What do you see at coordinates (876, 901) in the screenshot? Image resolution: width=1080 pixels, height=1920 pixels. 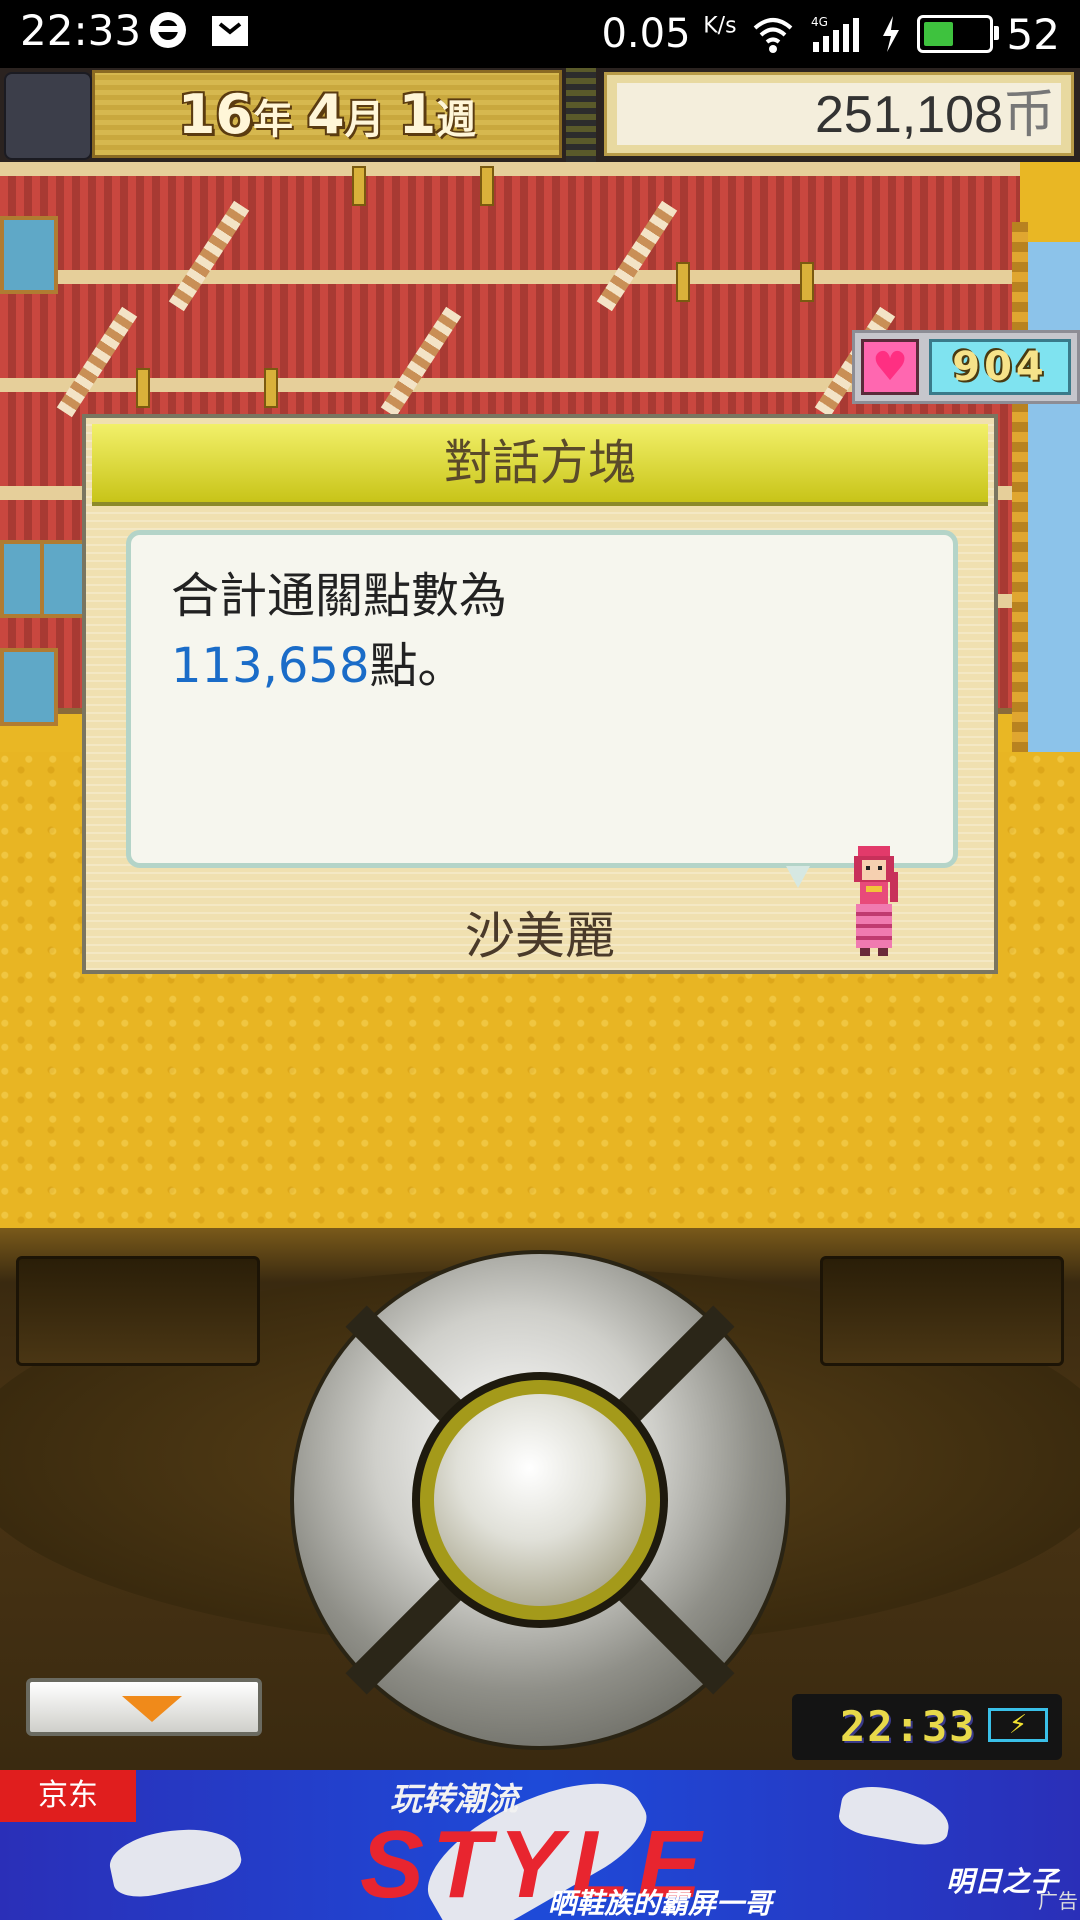 I see `character-sprite-icon` at bounding box center [876, 901].